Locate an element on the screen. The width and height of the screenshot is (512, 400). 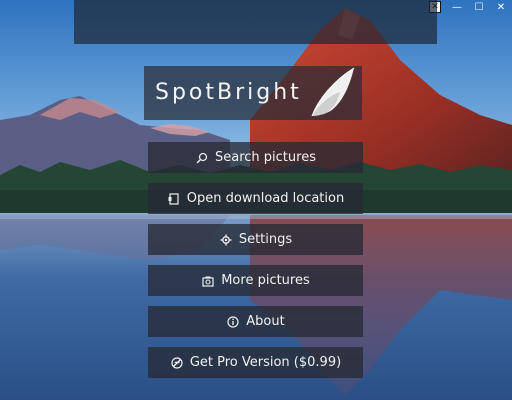
app-logo-panel: SpotBright is located at coordinates (253, 93).